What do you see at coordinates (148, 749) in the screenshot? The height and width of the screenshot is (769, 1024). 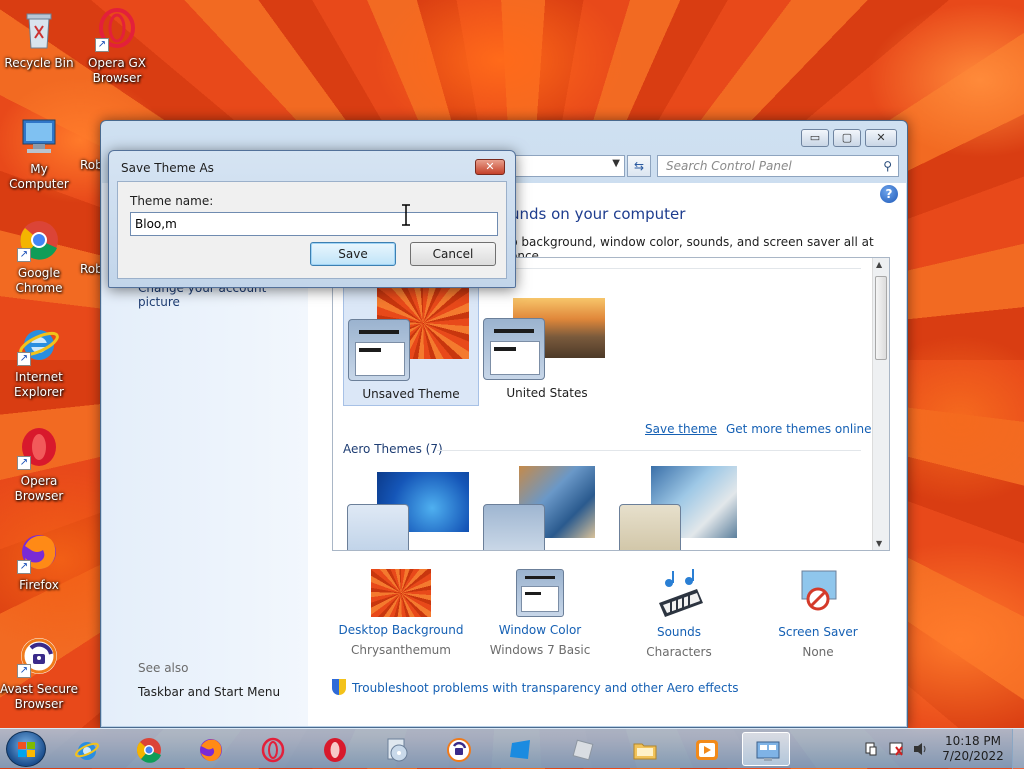 I see `taskbar-chrome` at bounding box center [148, 749].